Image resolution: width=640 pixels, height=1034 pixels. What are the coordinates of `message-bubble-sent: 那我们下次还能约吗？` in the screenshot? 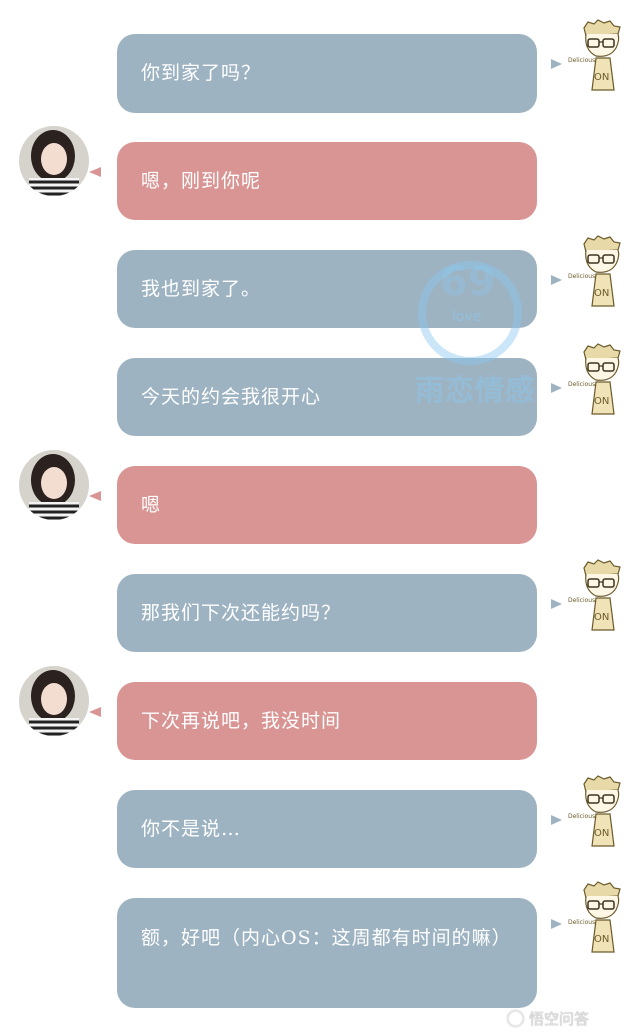 It's located at (327, 613).